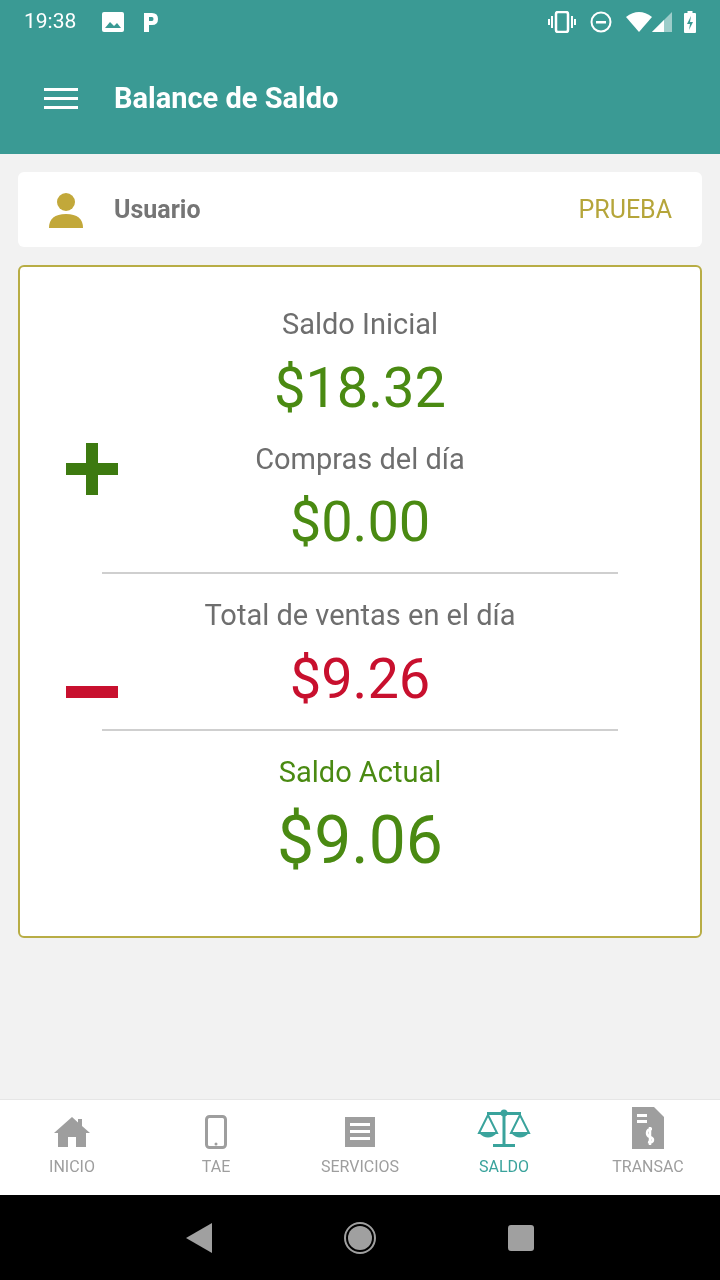 This screenshot has height=1280, width=720. I want to click on user-icon, so click(66, 209).